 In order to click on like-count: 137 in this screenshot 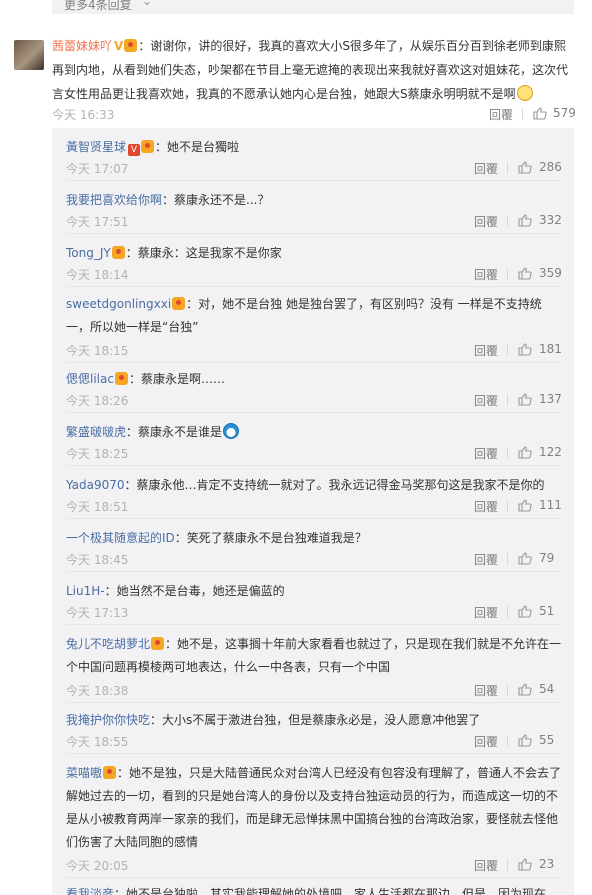, I will do `click(550, 399)`.